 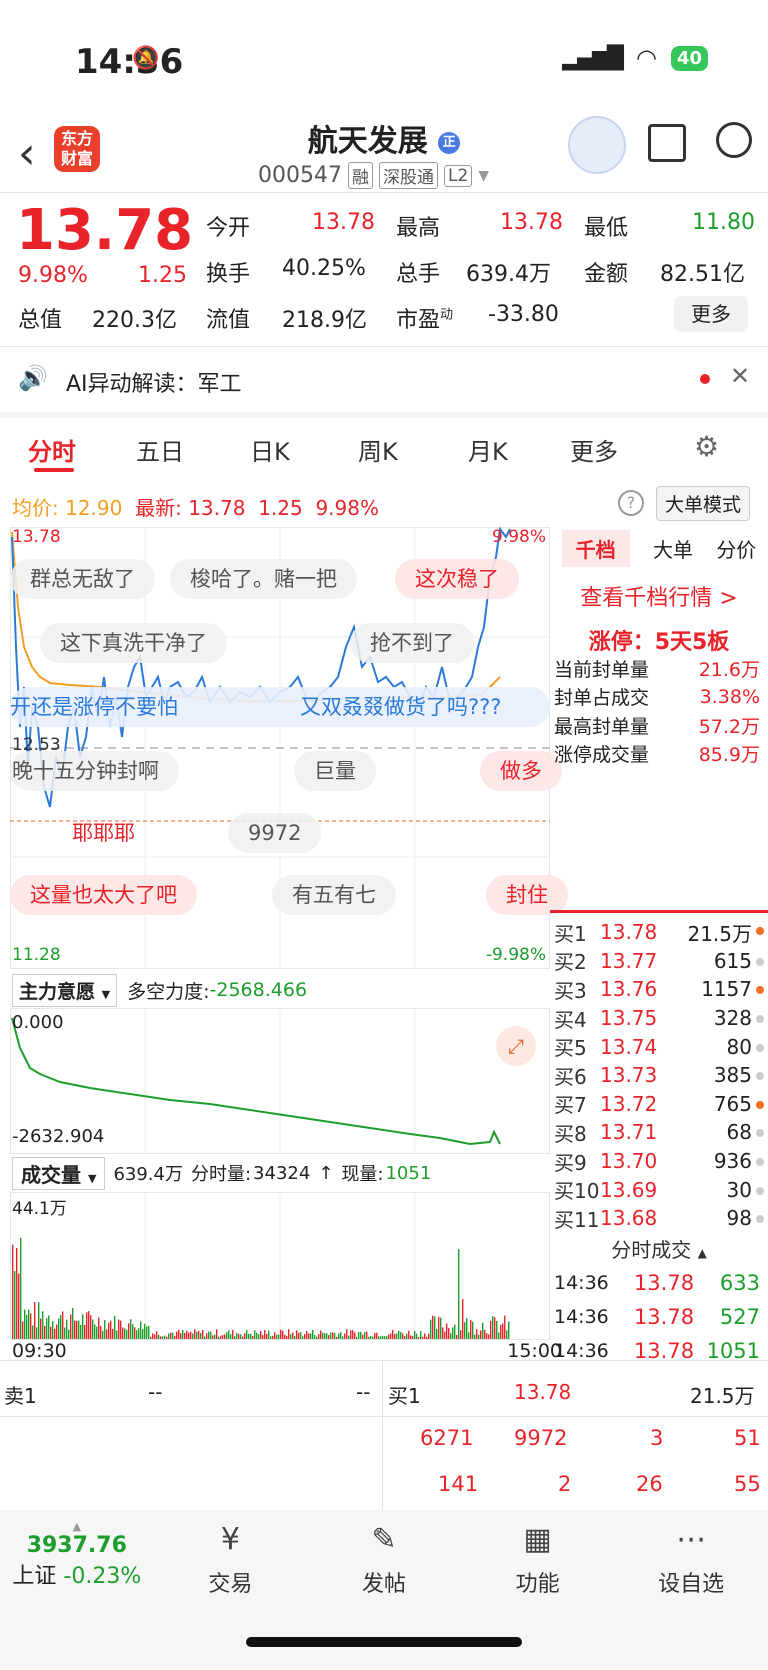 What do you see at coordinates (594, 449) in the screenshot?
I see `tab-more: 更多` at bounding box center [594, 449].